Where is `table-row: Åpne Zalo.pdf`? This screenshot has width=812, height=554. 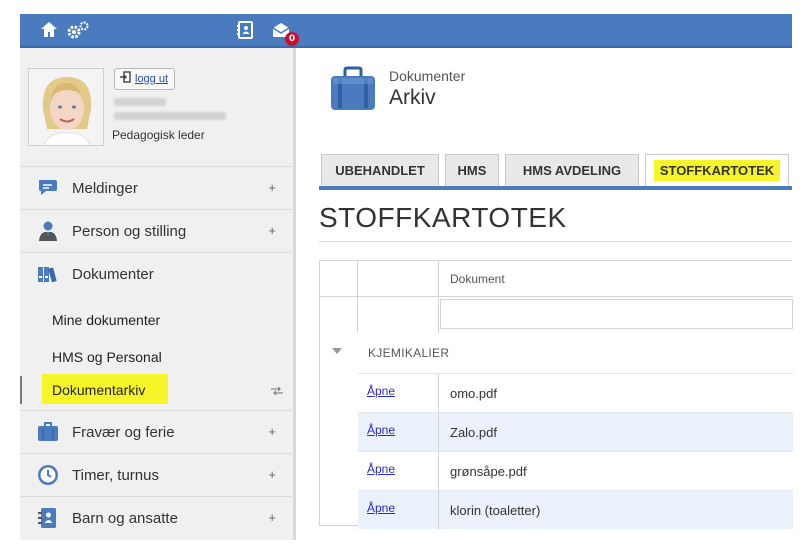 table-row: Åpne Zalo.pdf is located at coordinates (575, 432).